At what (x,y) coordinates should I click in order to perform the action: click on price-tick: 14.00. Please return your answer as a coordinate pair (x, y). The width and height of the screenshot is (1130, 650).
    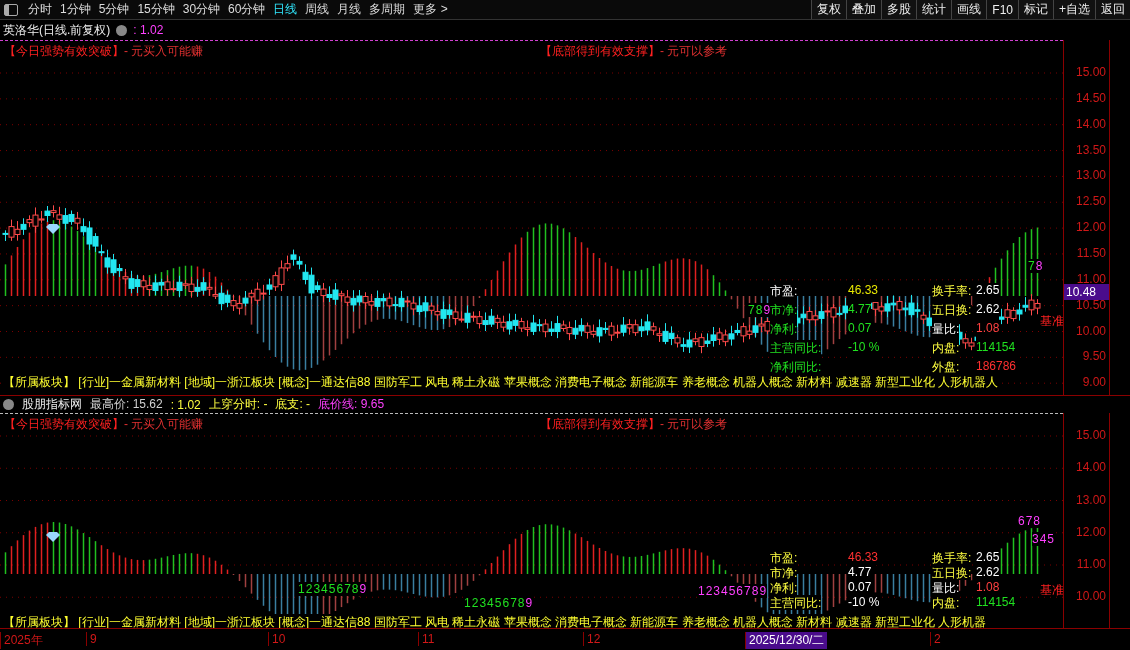
    Looking at the image, I should click on (1090, 123).